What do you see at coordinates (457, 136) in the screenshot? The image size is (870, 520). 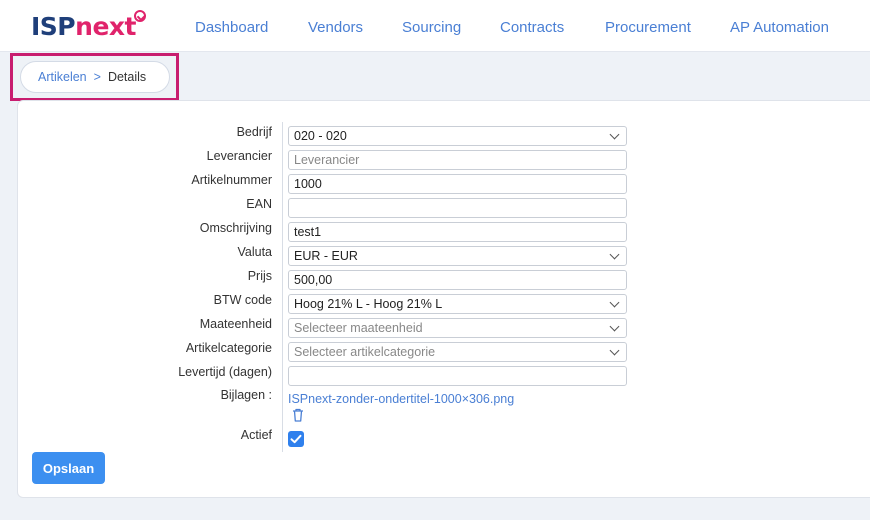 I see `bedrijf-select: 020 - 020` at bounding box center [457, 136].